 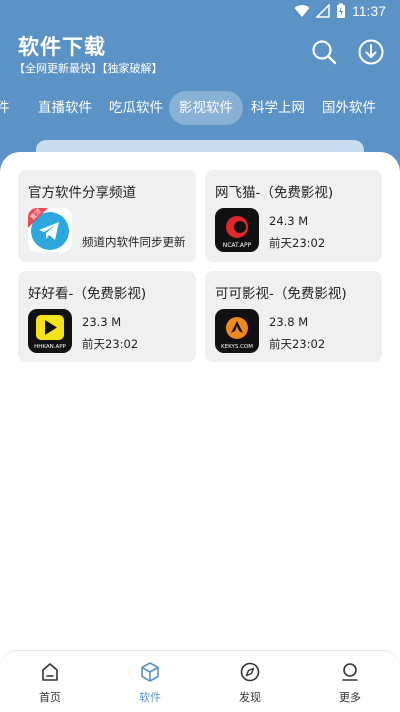 I want to click on svg-text: HHKAN.APP, so click(x=50, y=347).